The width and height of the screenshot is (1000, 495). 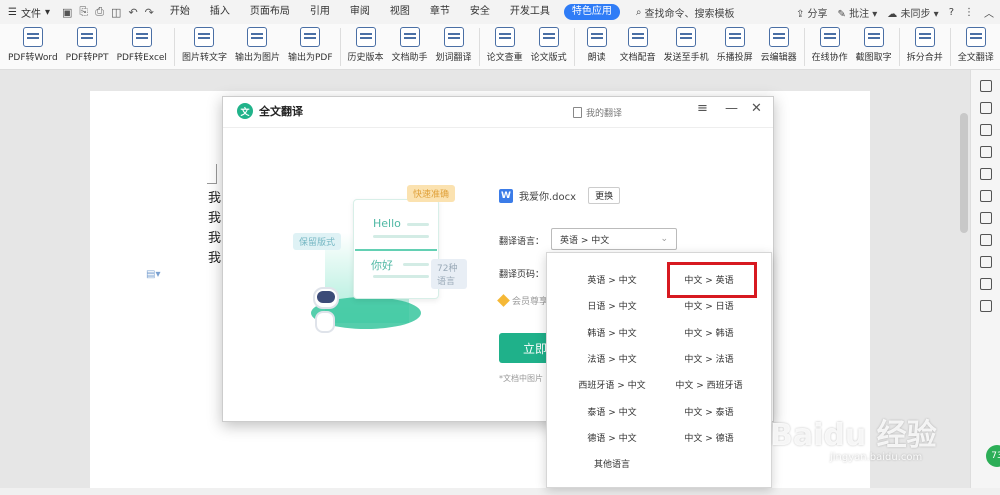 I want to click on comment-button: ✎ 批注 ▾, so click(x=858, y=12).